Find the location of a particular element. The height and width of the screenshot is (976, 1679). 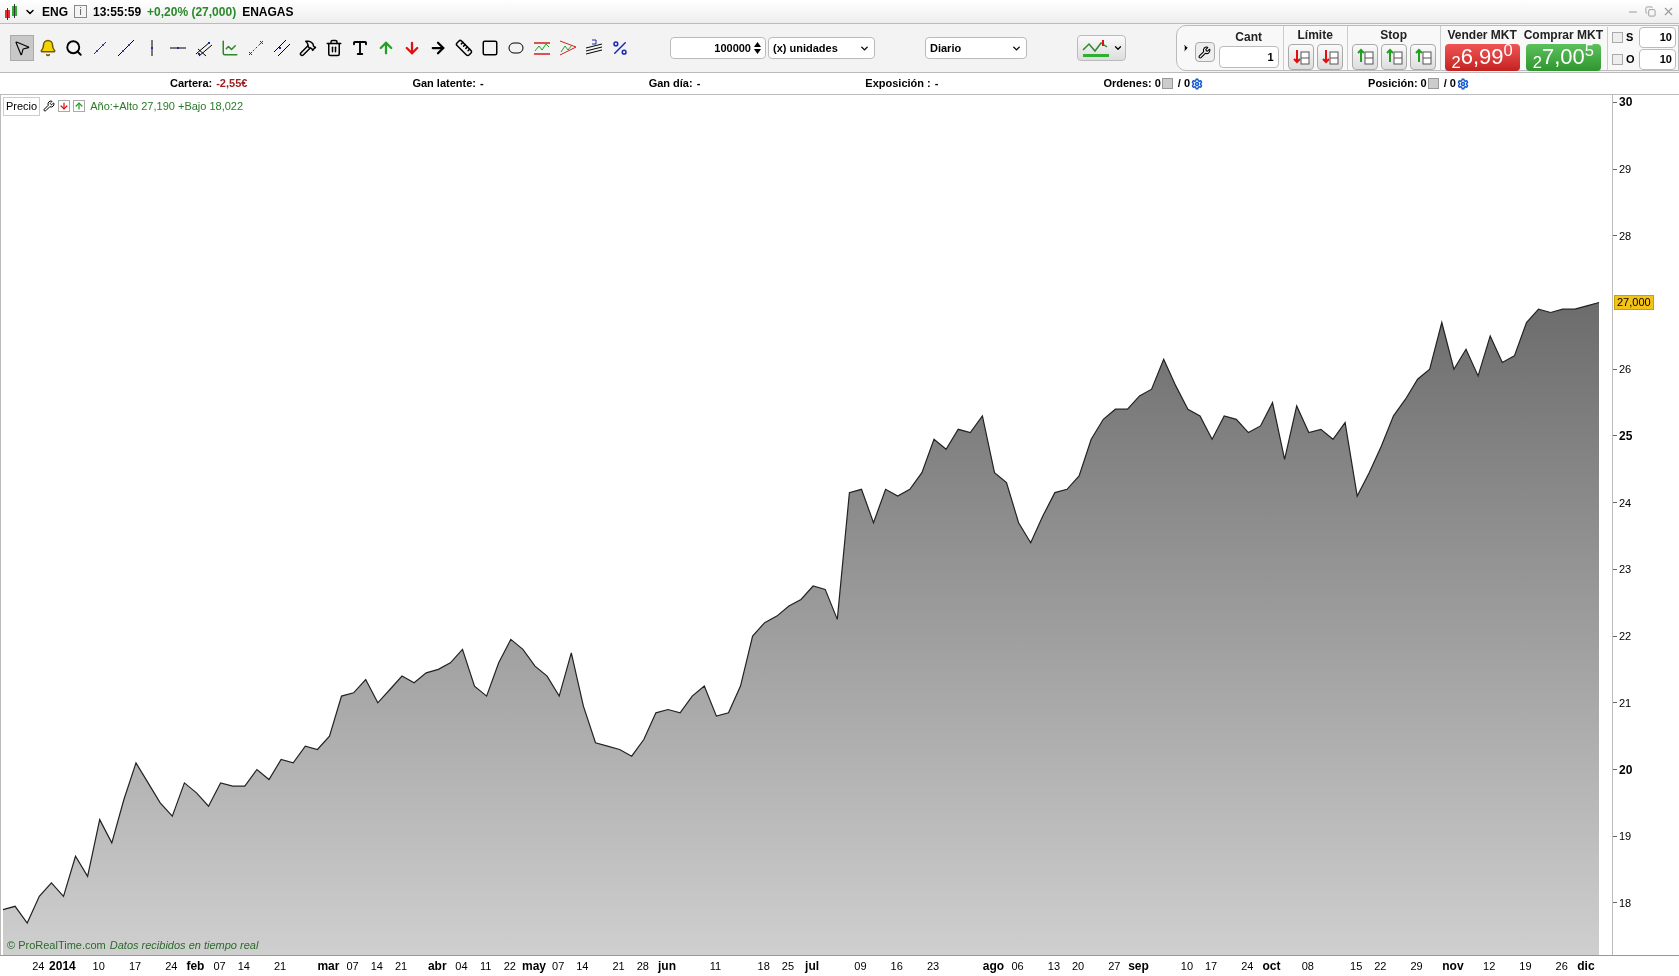

portfolio-value: -2,55€ is located at coordinates (232, 84).